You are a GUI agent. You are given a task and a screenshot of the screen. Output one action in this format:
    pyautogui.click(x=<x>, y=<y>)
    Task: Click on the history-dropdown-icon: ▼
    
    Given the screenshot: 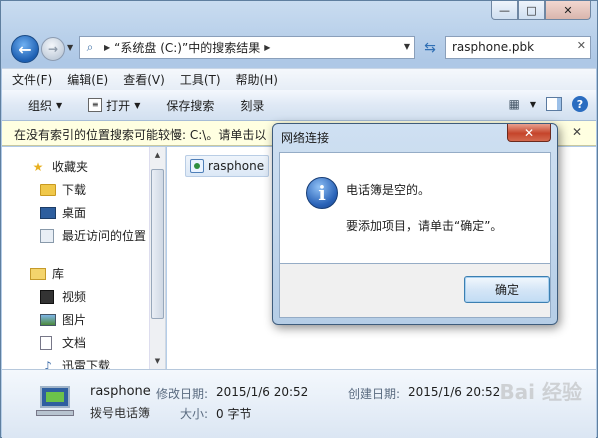 What is the action you would take?
    pyautogui.click(x=70, y=47)
    